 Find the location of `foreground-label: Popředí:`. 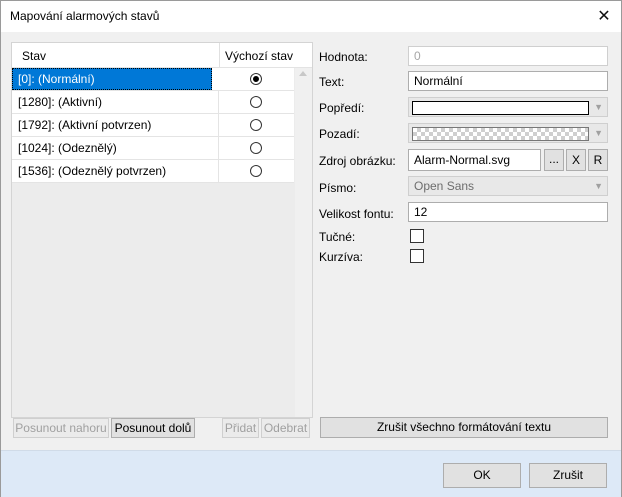

foreground-label: Popředí: is located at coordinates (342, 108).